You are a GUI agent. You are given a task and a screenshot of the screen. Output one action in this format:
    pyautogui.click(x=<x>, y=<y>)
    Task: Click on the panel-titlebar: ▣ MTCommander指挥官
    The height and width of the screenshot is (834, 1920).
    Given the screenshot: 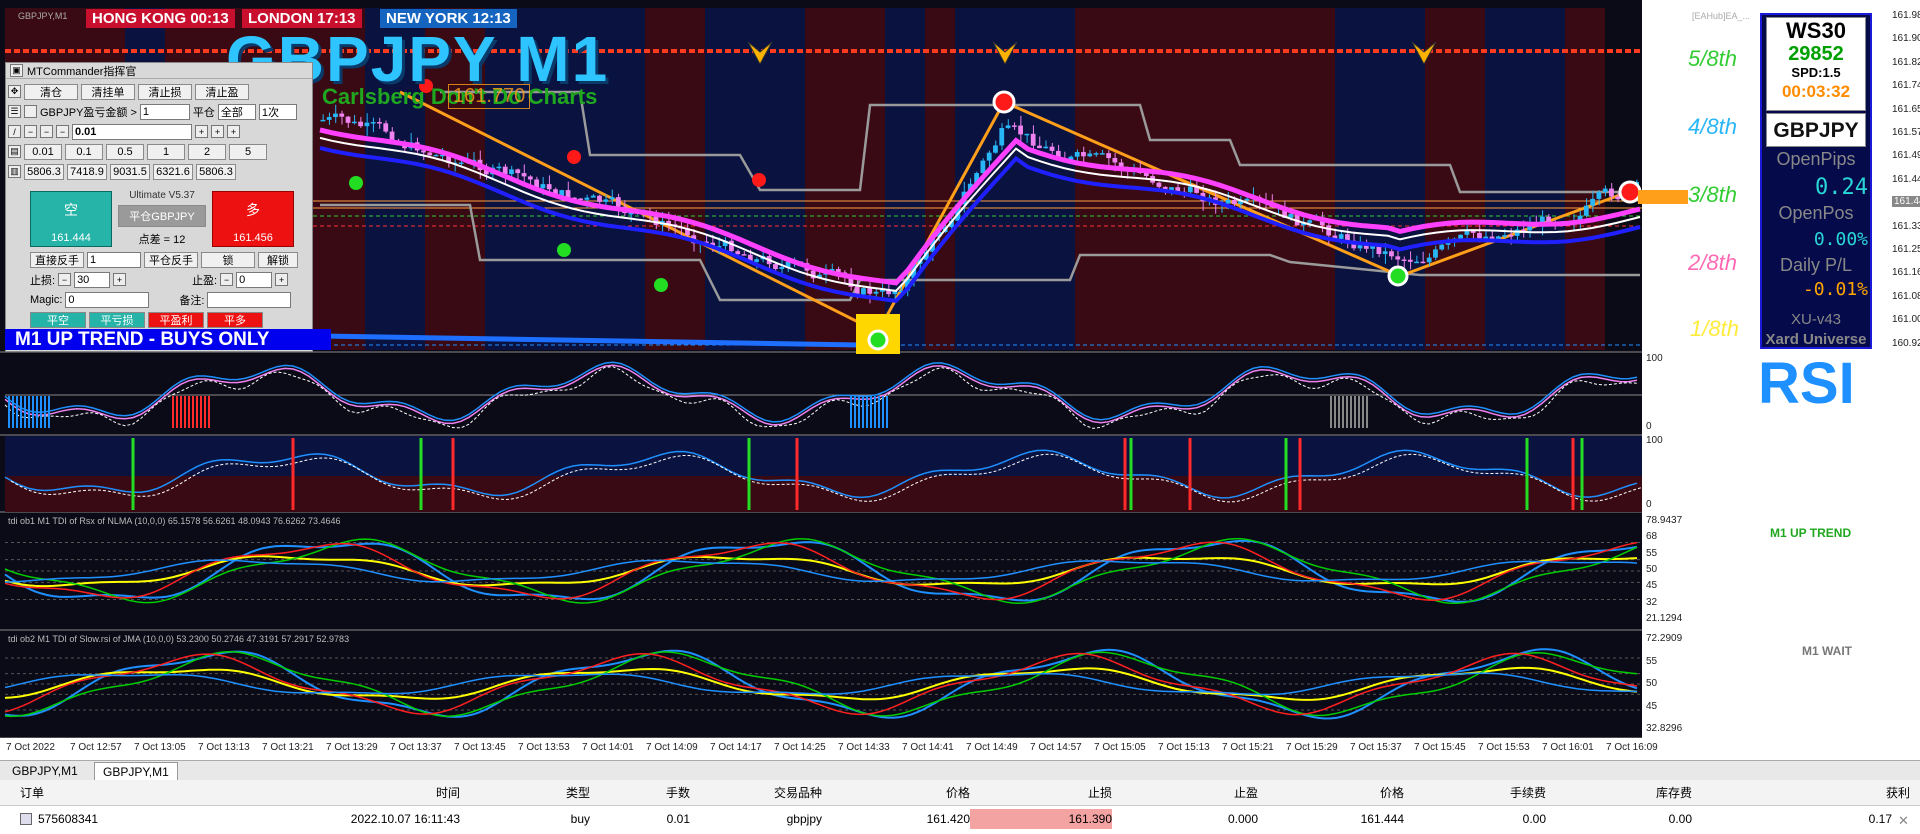 What is the action you would take?
    pyautogui.click(x=159, y=71)
    